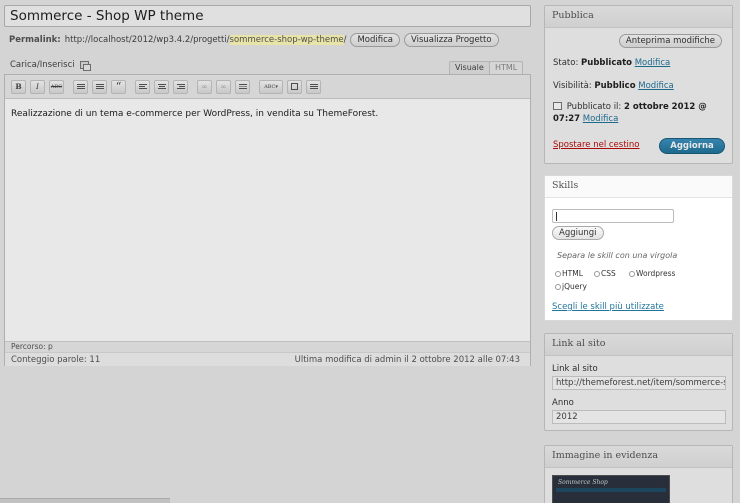  I want to click on unlink-icon: ∞, so click(223, 86).